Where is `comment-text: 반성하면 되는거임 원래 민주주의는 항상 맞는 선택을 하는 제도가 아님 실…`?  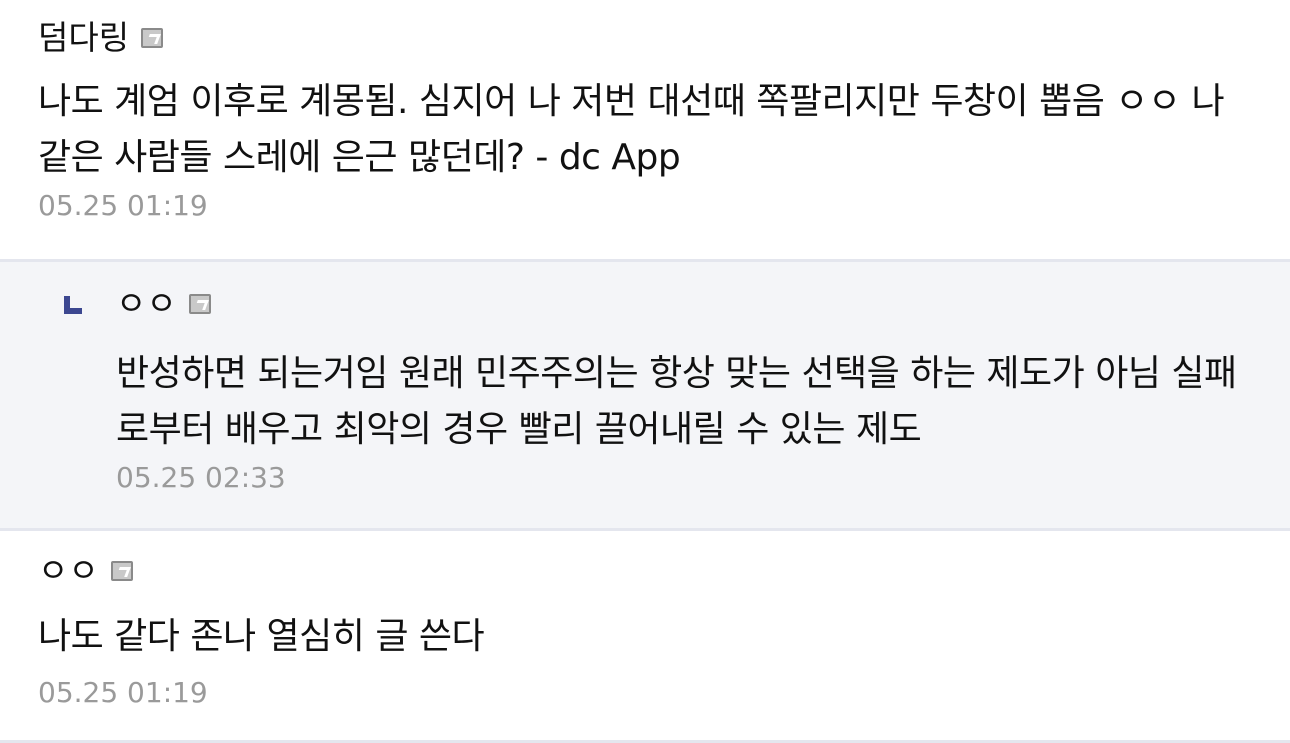
comment-text: 반성하면 되는거임 원래 민주주의는 항상 맞는 선택을 하는 제도가 아님 실… is located at coordinates (676, 401).